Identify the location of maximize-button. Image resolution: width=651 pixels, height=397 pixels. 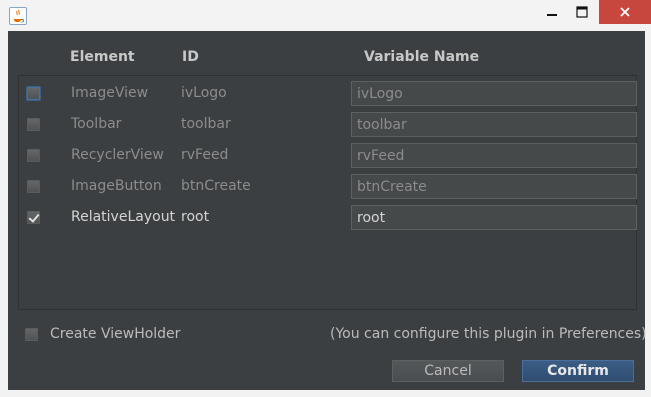
(582, 12).